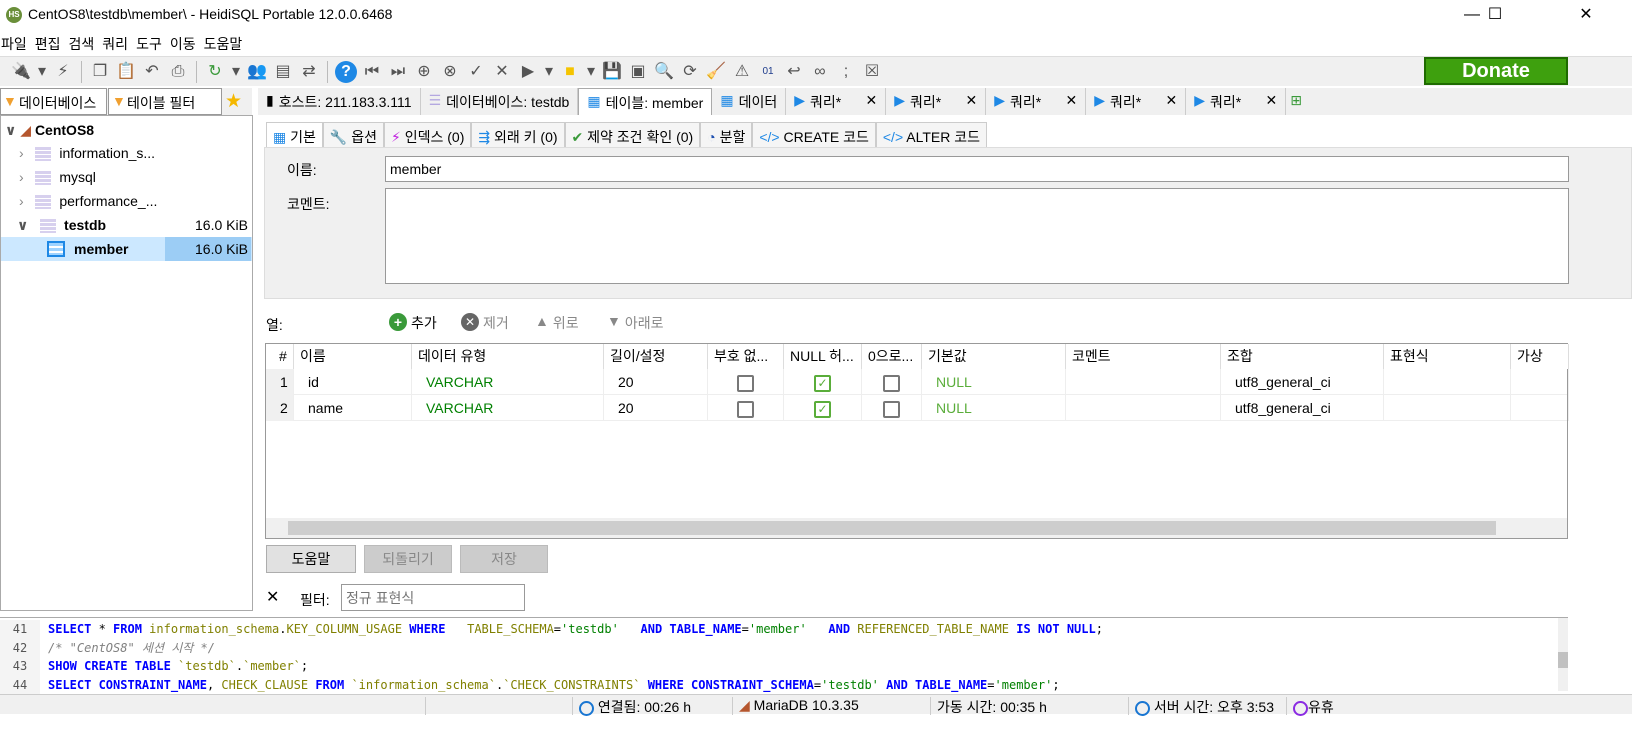 This screenshot has height=743, width=1632. What do you see at coordinates (977, 169) in the screenshot?
I see `table-name-input` at bounding box center [977, 169].